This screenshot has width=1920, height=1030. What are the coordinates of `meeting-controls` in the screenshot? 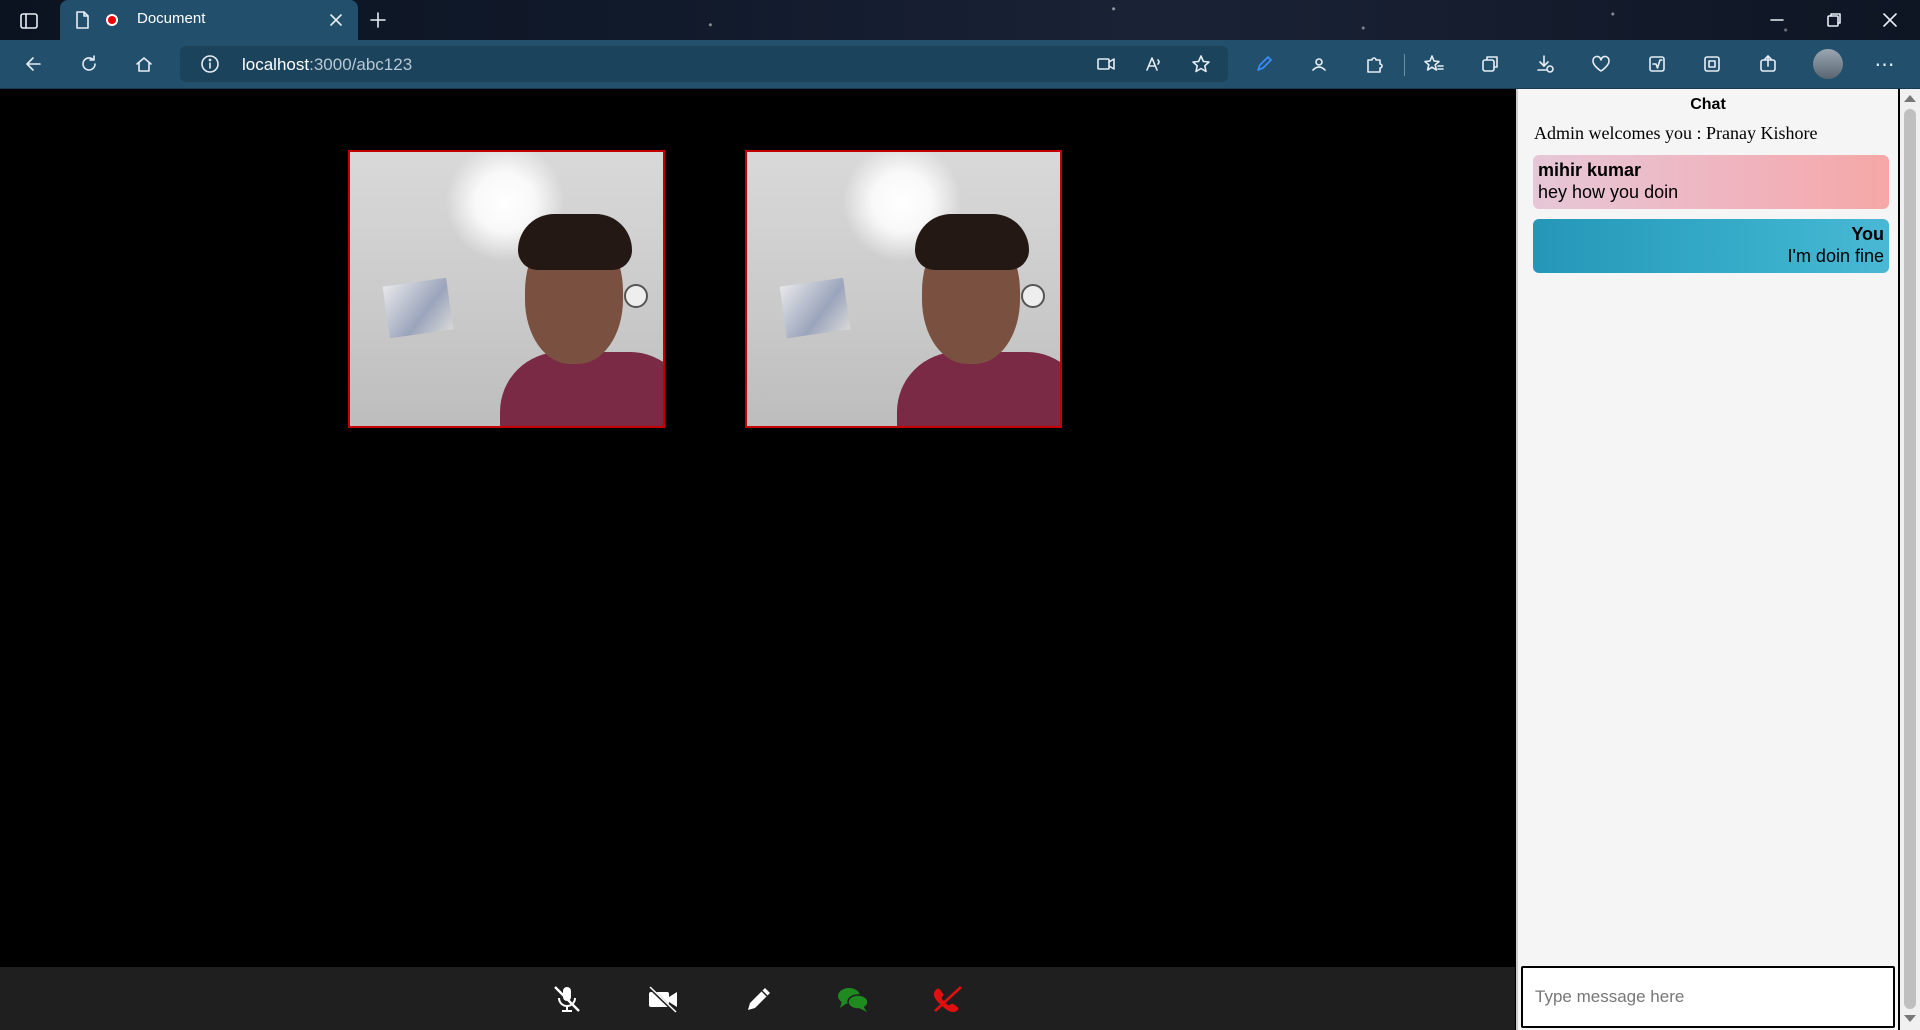 It's located at (757, 998).